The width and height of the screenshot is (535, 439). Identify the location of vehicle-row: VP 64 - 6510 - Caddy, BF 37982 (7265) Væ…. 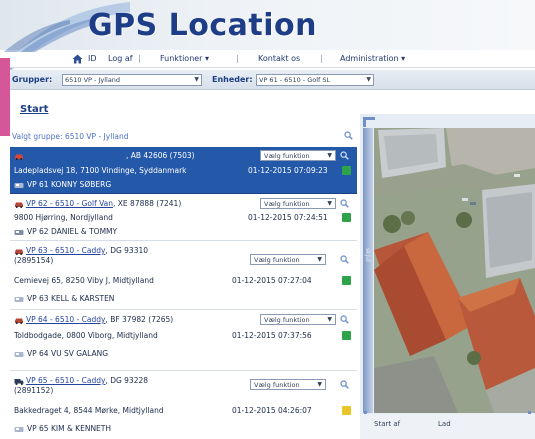
(183, 341).